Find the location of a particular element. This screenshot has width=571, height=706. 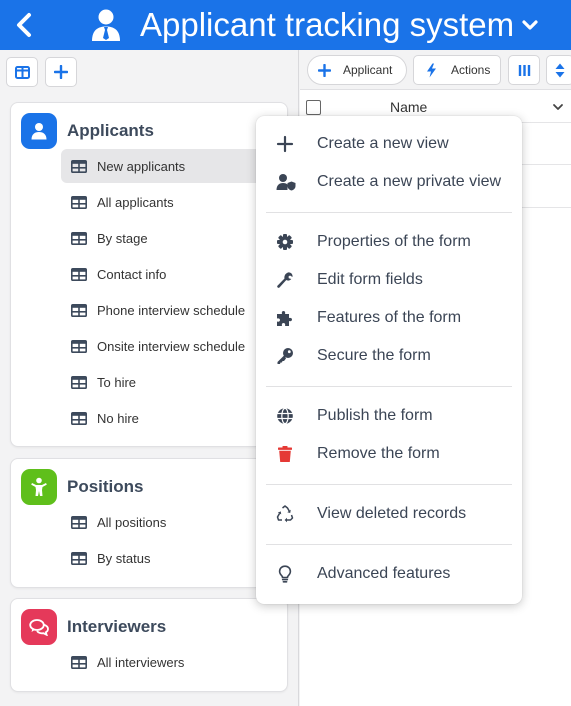

applicants-header: Applicants is located at coordinates (87, 131).